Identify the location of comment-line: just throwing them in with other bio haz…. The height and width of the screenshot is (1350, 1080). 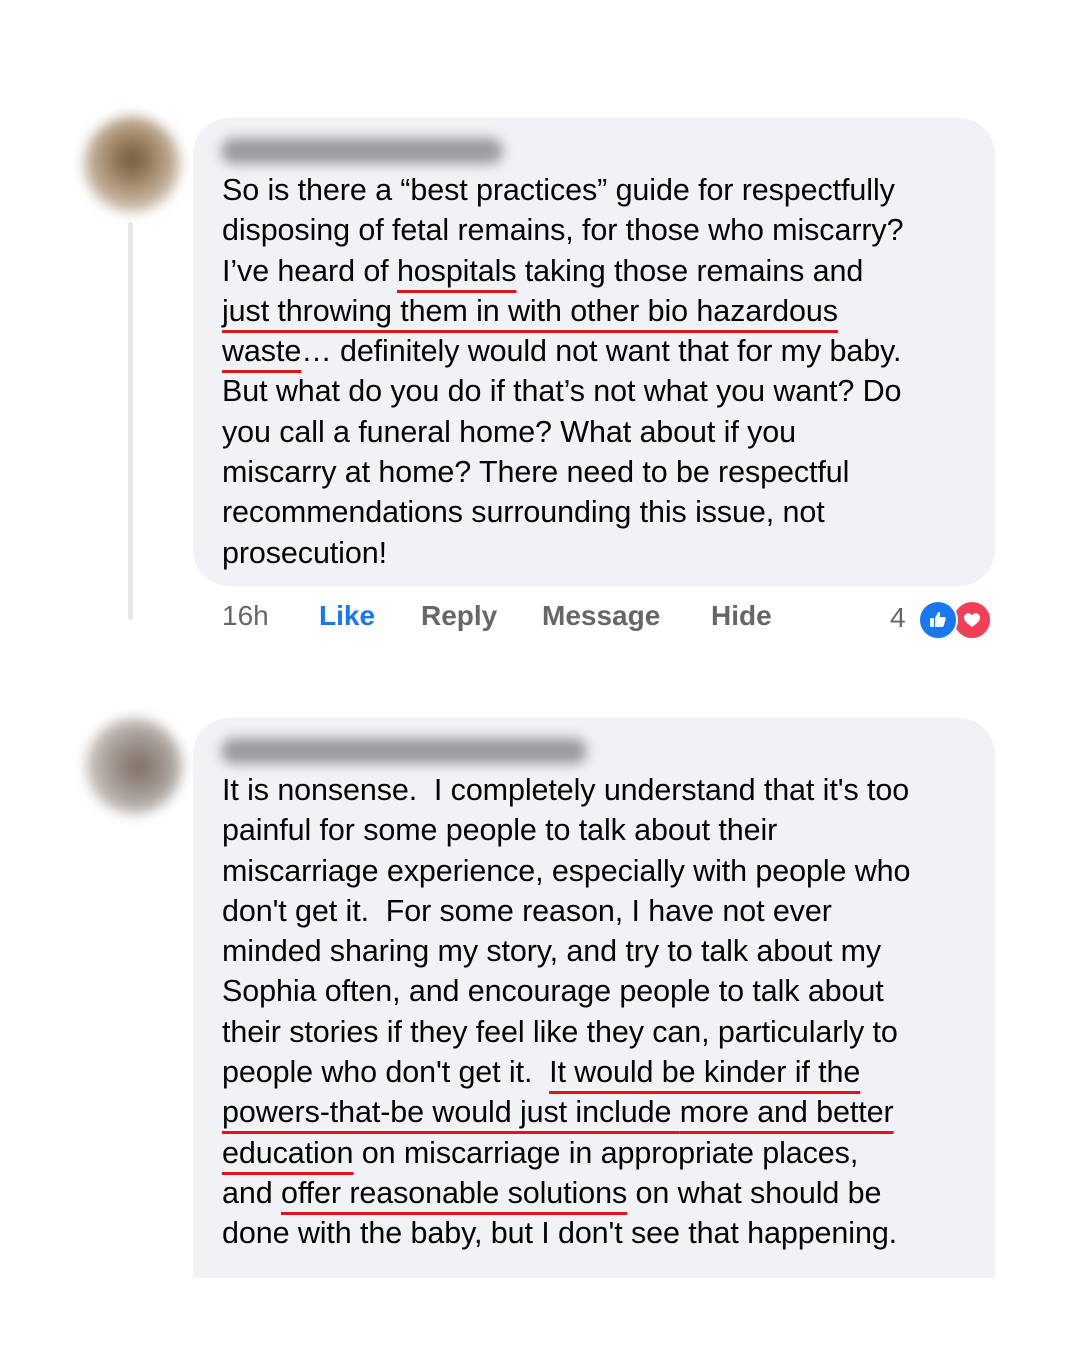
(602, 311).